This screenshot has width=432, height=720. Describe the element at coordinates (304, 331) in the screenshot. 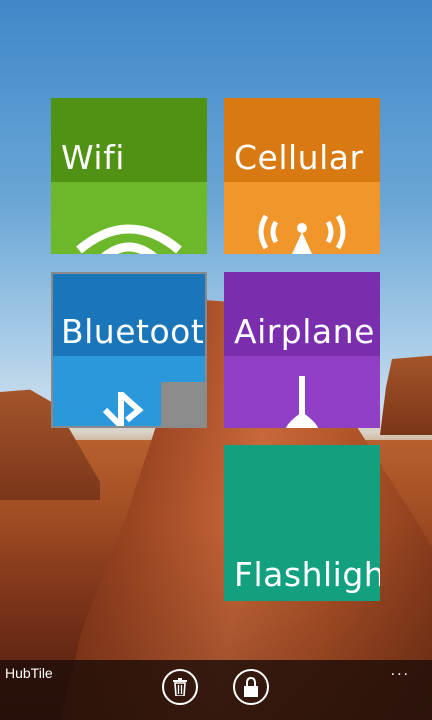

I see `tile-airplane-label: Airplane` at that location.